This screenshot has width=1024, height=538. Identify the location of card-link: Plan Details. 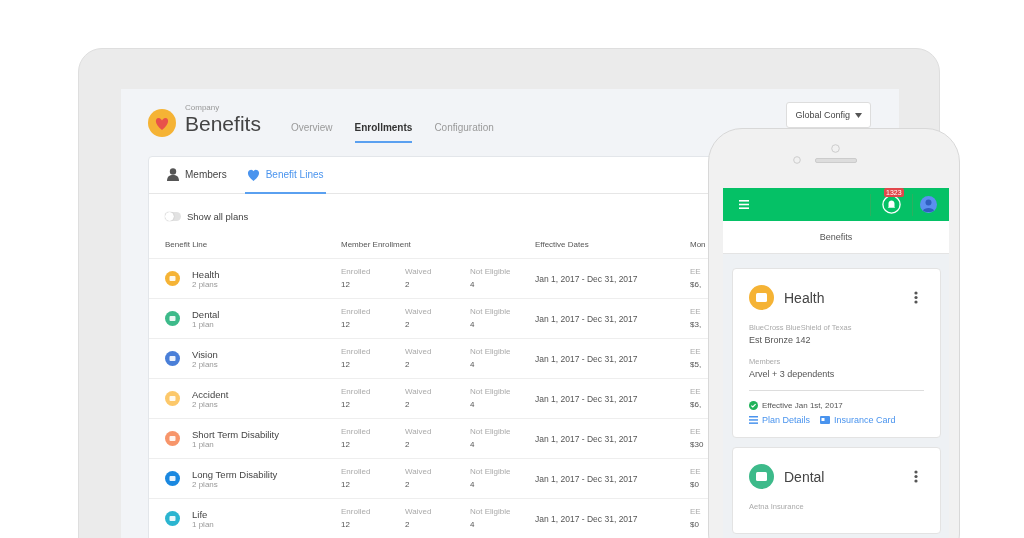
(780, 420).